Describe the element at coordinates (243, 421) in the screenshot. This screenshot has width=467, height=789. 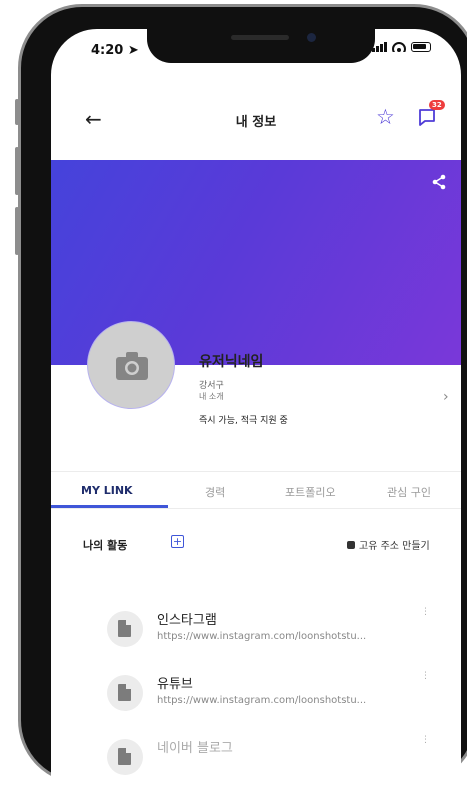
I see `profile-availability: 즉시 가능, 적극 지원 중` at that location.